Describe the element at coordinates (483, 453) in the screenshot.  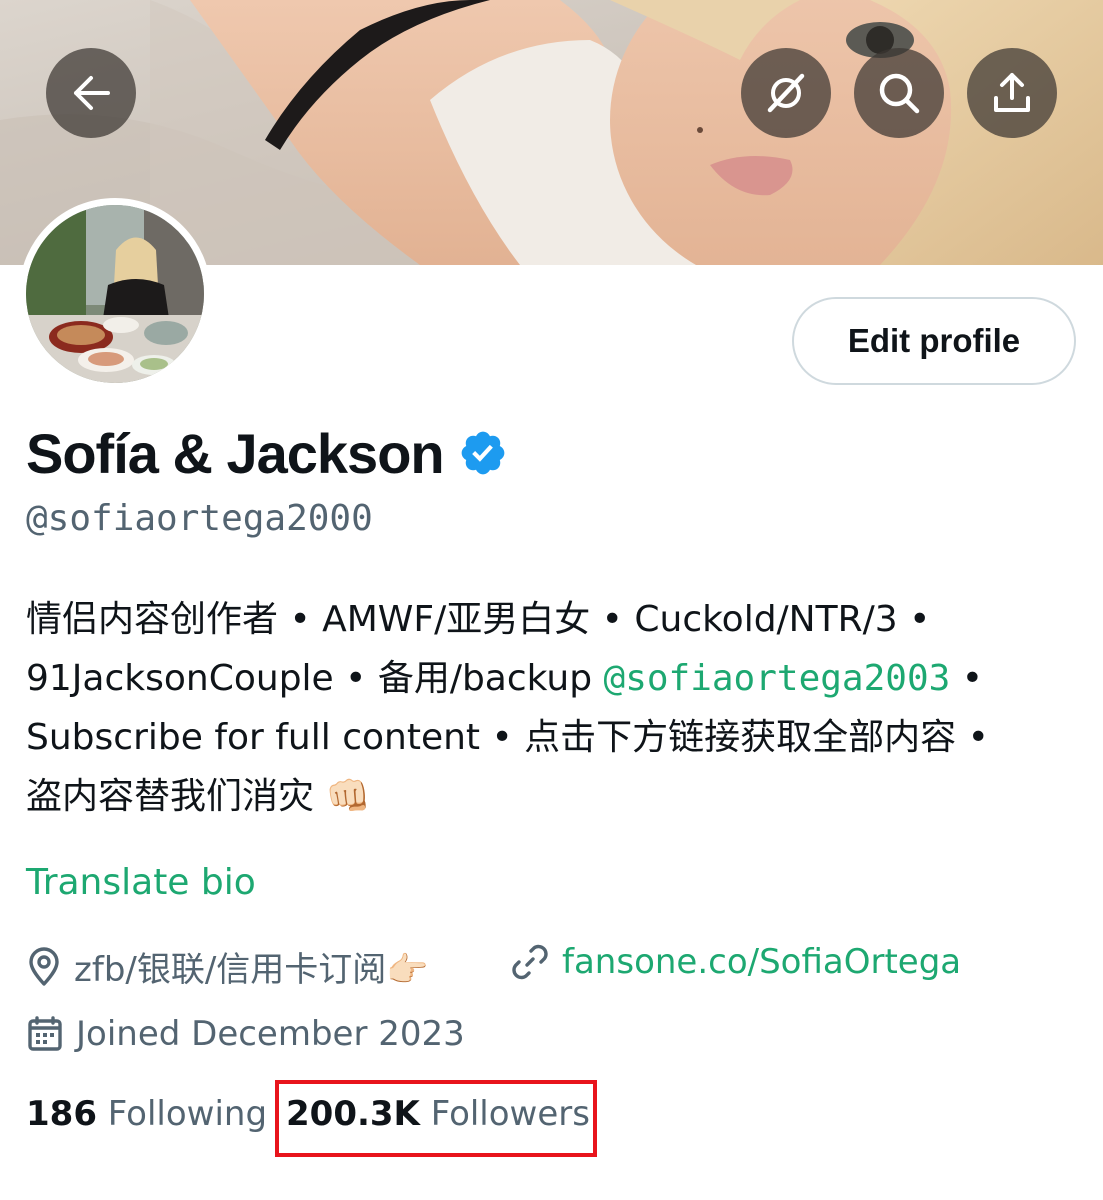
I see `verified-badge-icon` at that location.